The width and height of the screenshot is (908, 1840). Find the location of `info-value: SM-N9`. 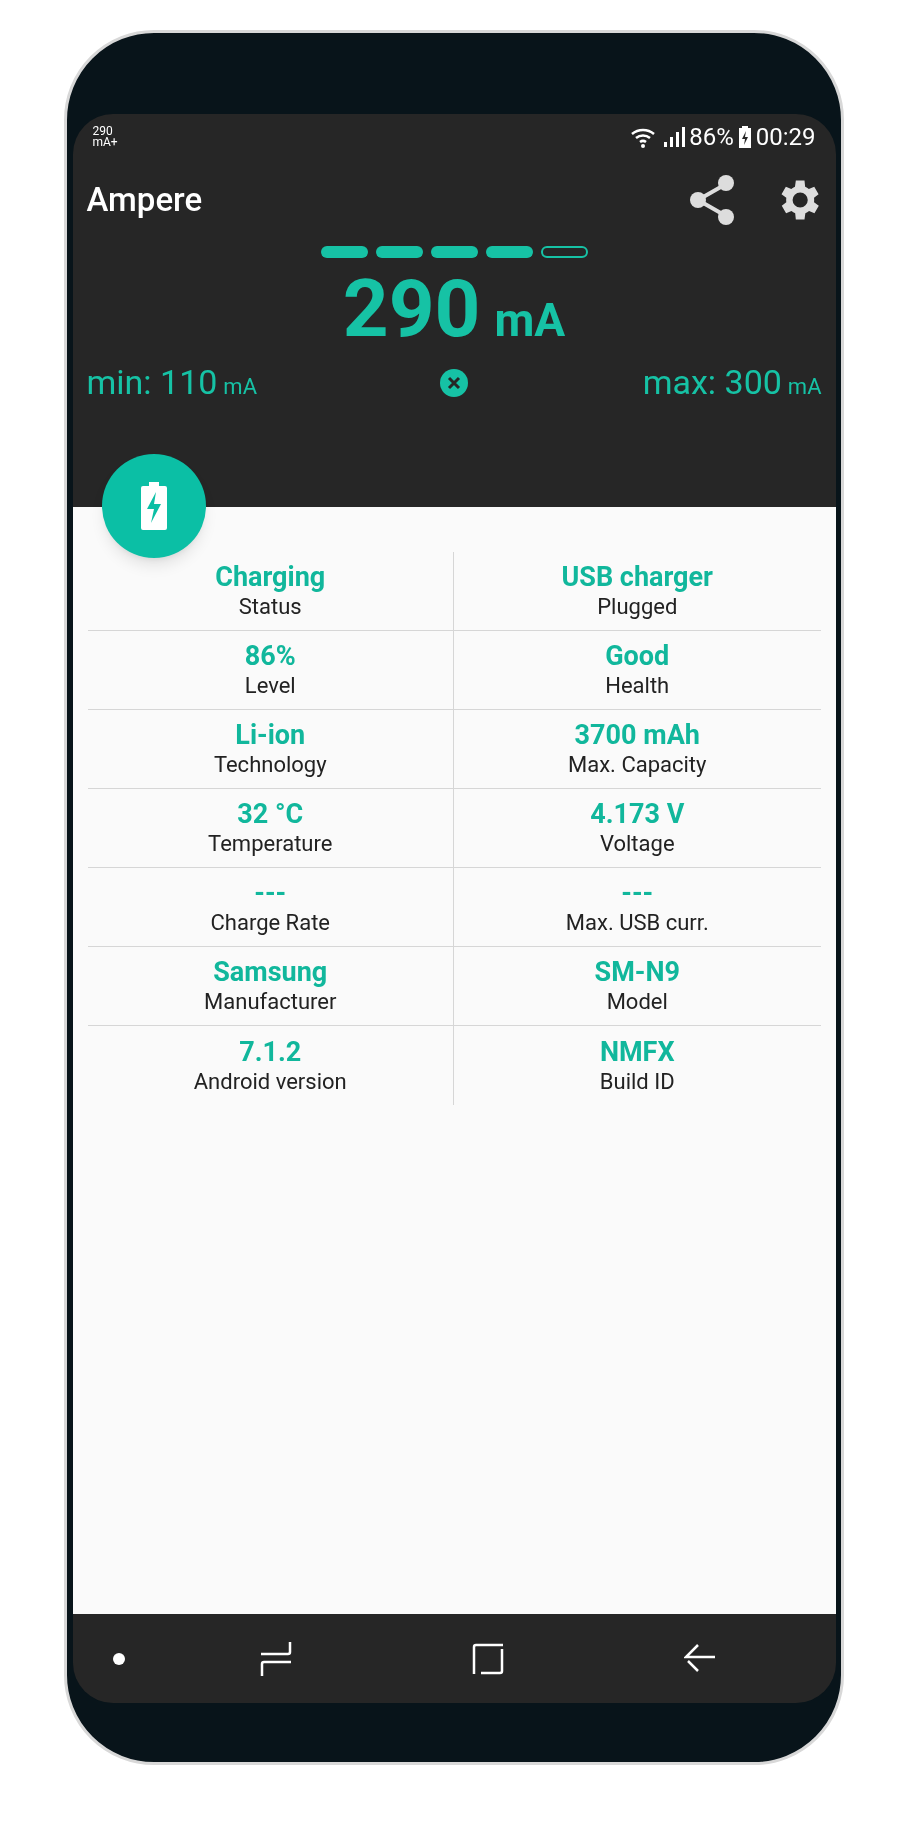

info-value: SM-N9 is located at coordinates (637, 972).